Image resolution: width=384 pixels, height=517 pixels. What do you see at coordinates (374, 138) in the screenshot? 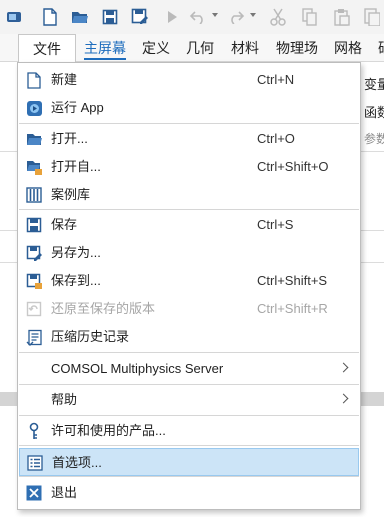
I see `parameters-label: 参数` at bounding box center [374, 138].